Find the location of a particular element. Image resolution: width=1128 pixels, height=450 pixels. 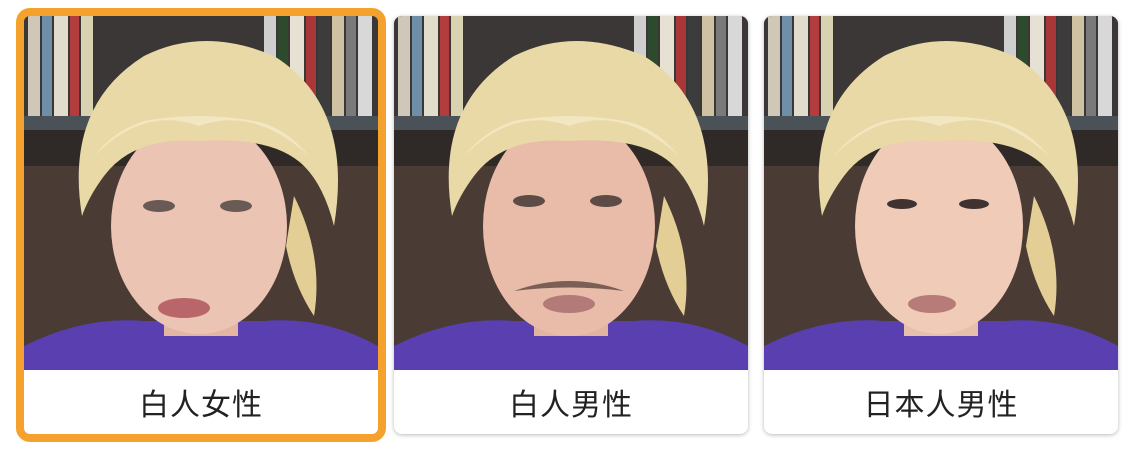

face-option-label: 日本人男性 is located at coordinates (941, 405).